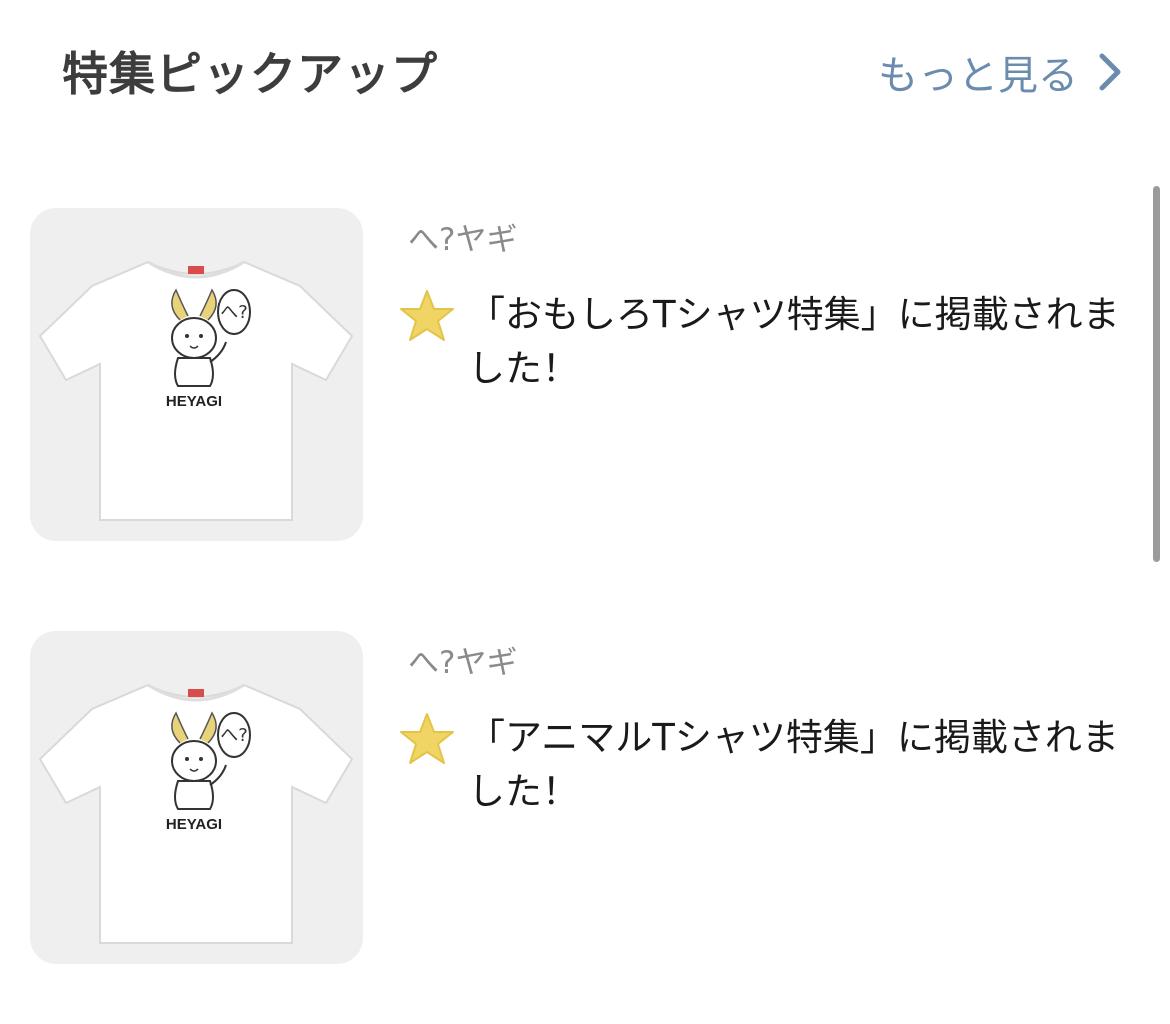 The image size is (1170, 1024). I want to click on scrollbar, so click(1156, 374).